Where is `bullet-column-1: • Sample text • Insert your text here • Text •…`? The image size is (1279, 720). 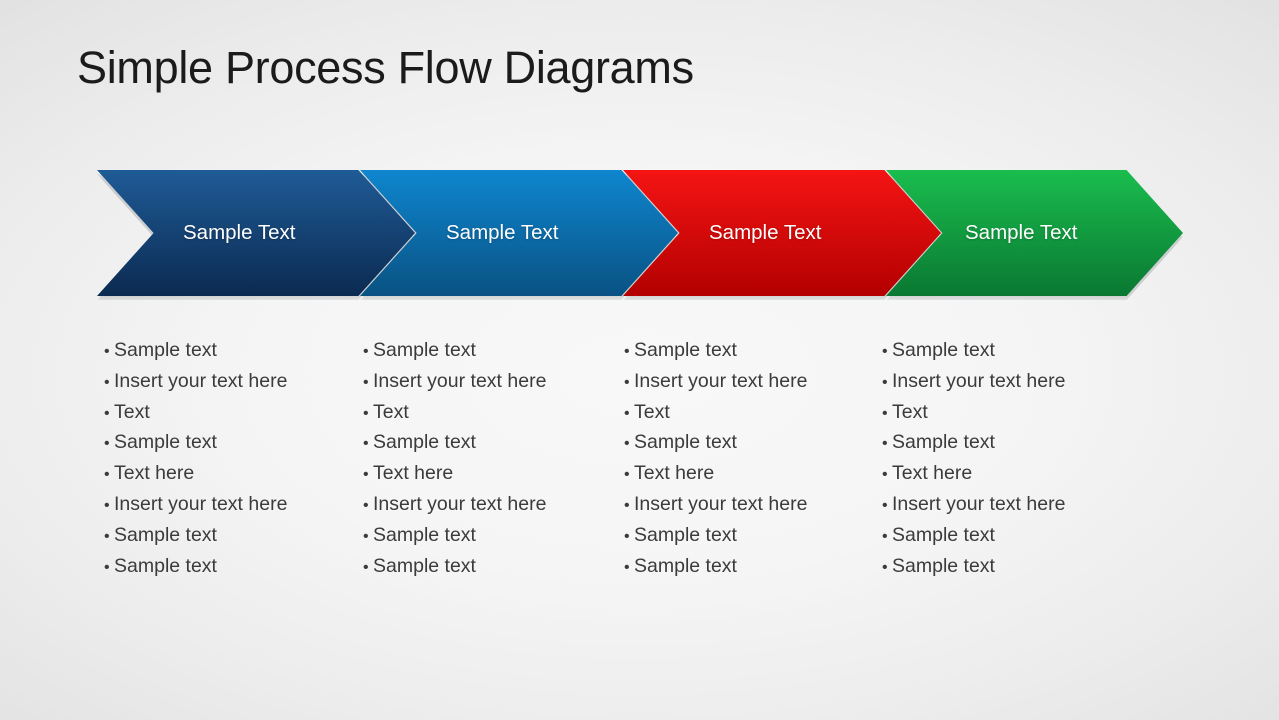
bullet-column-1: • Sample text • Insert your text here • Text •… is located at coordinates (195, 459).